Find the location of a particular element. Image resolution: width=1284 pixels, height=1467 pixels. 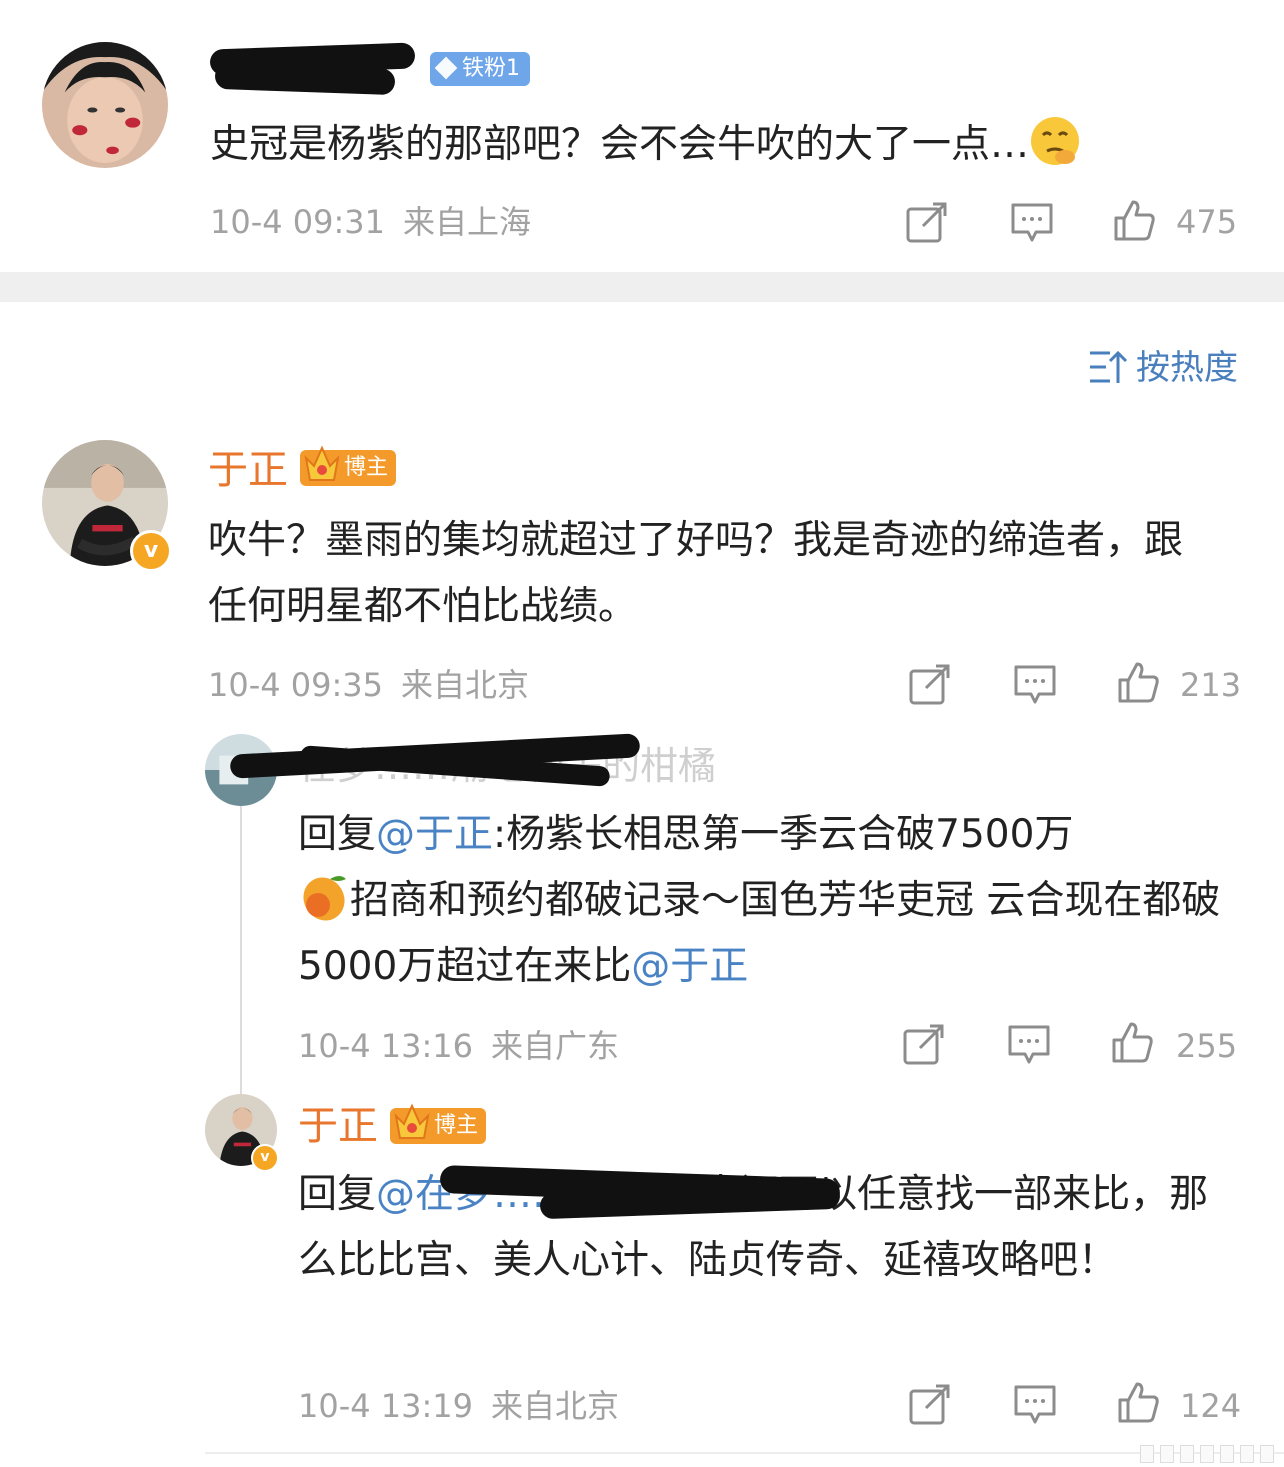

reply-time: 10-4 13:19 is located at coordinates (386, 1406).